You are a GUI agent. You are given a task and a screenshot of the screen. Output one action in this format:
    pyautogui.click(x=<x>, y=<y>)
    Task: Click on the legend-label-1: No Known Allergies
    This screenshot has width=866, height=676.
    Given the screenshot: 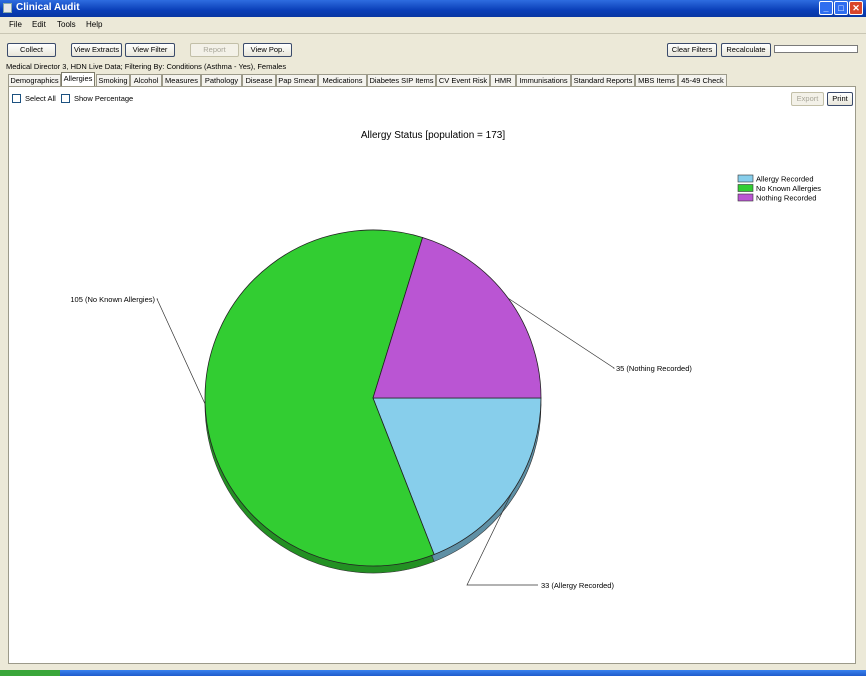 What is the action you would take?
    pyautogui.click(x=788, y=188)
    